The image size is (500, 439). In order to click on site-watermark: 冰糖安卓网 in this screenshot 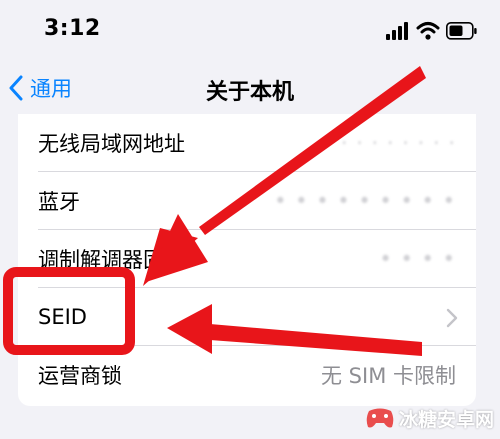, I will do `click(429, 418)`.